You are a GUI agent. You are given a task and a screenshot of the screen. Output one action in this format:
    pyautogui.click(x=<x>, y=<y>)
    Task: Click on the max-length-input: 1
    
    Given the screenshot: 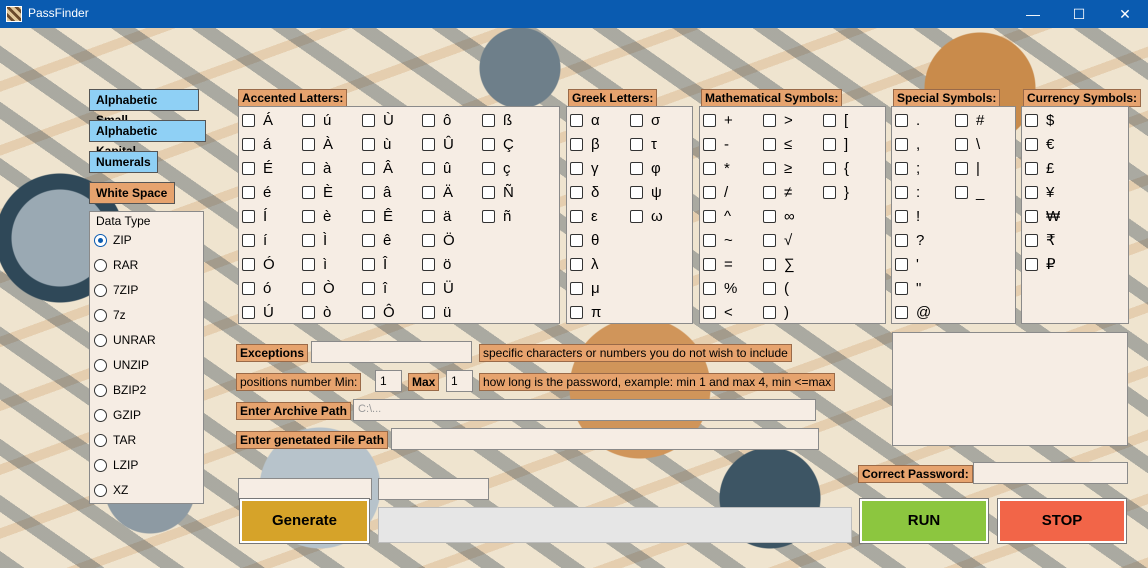 What is the action you would take?
    pyautogui.click(x=459, y=381)
    